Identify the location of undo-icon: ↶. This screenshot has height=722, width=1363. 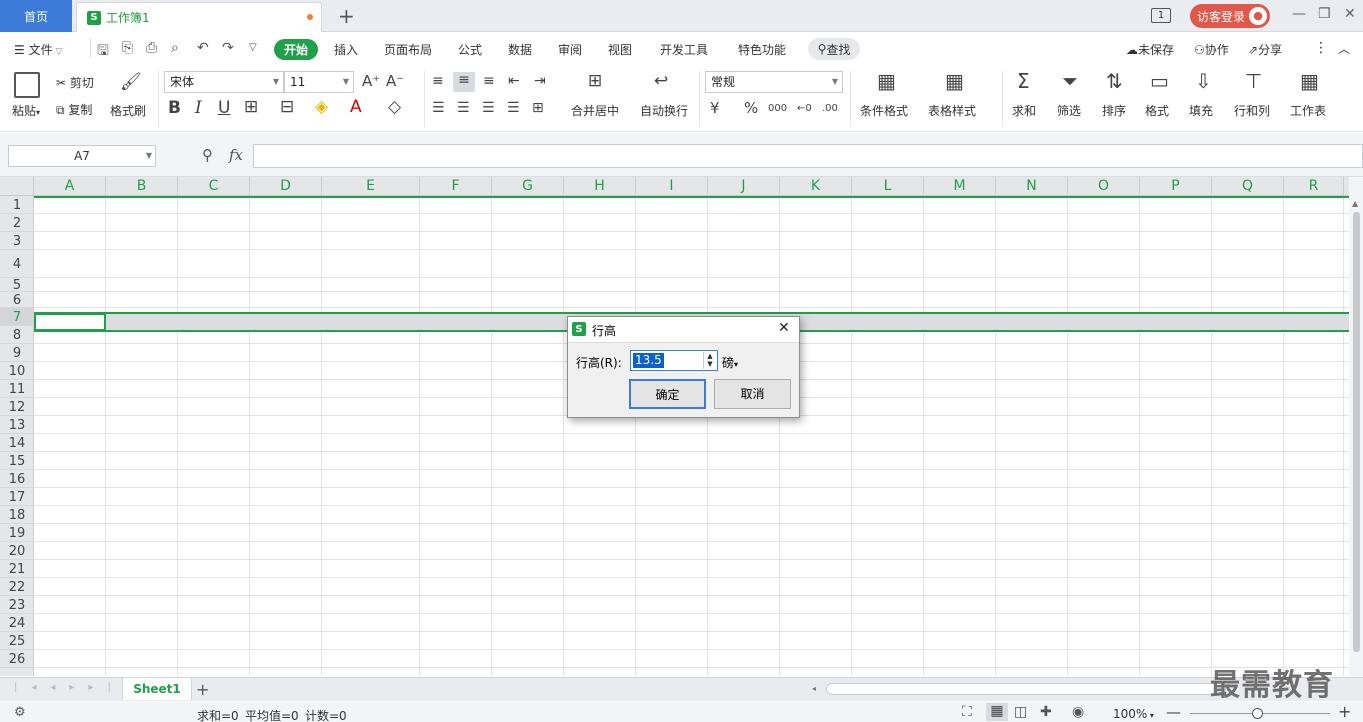
(203, 48).